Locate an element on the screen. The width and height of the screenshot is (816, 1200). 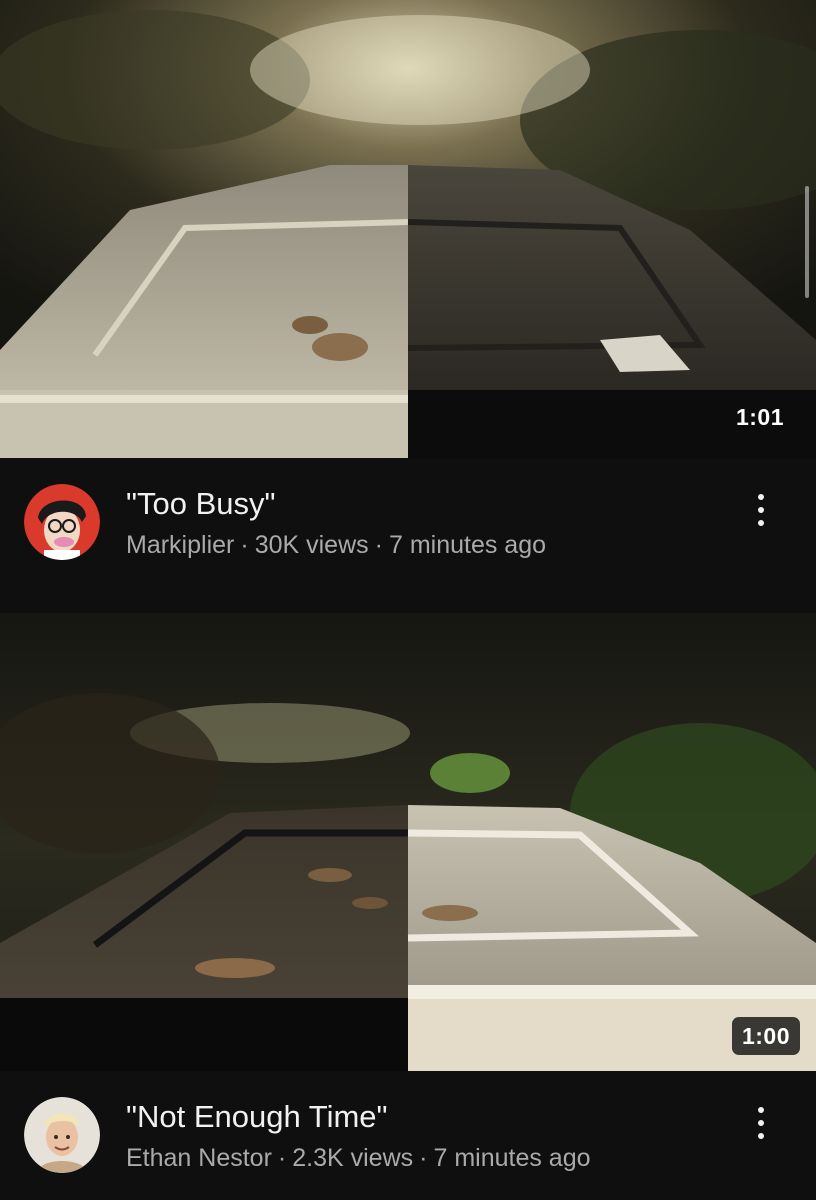
video-duration: 1:00 is located at coordinates (765, 1036).